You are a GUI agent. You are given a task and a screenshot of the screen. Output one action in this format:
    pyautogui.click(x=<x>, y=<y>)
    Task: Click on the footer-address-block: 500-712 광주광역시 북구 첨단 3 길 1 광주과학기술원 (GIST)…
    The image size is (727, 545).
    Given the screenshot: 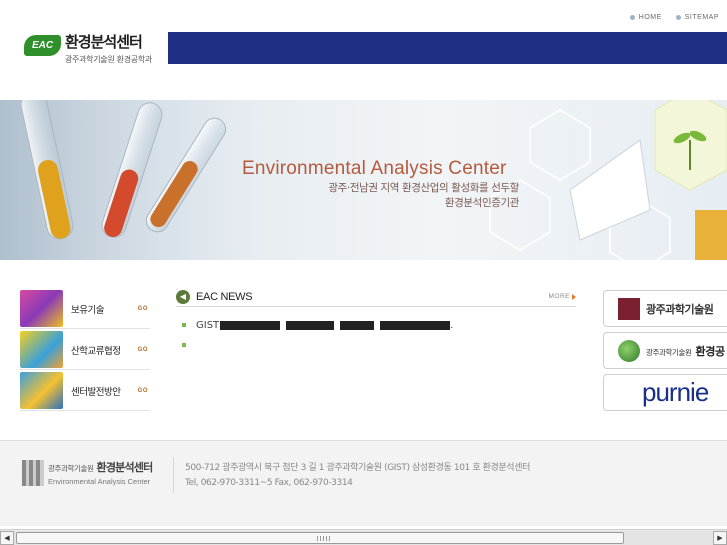 What is the action you would take?
    pyautogui.click(x=357, y=476)
    